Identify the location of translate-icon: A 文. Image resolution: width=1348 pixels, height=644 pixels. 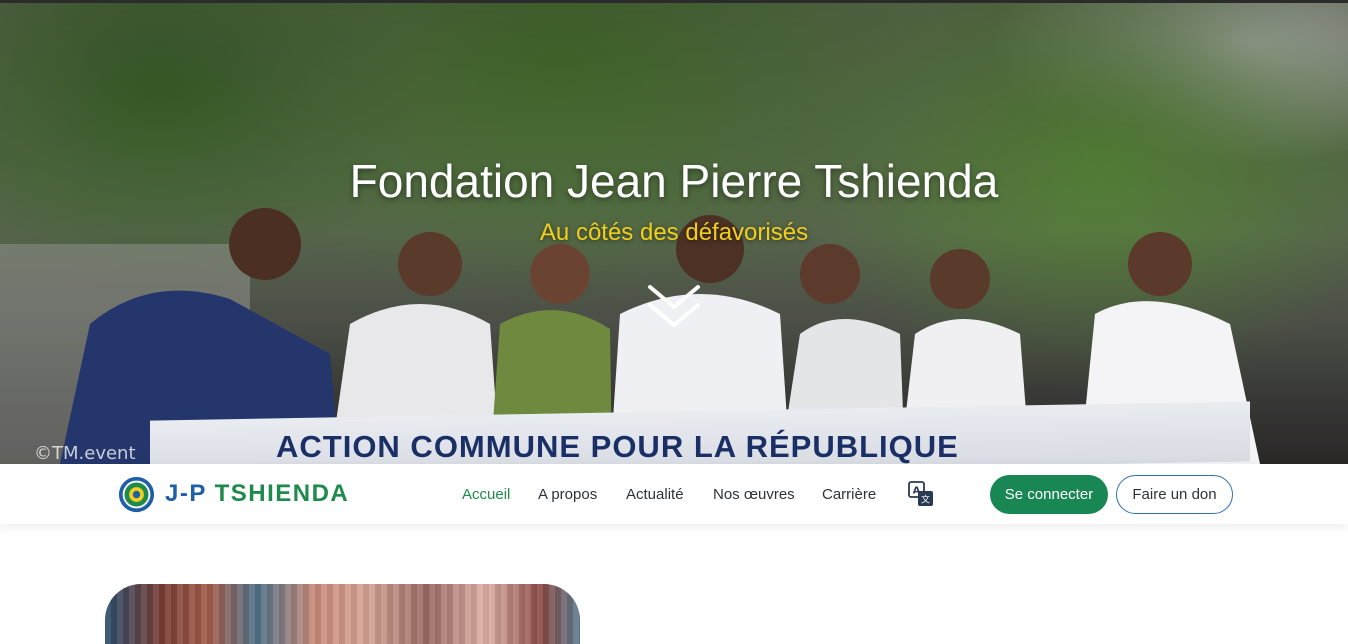
(921, 494).